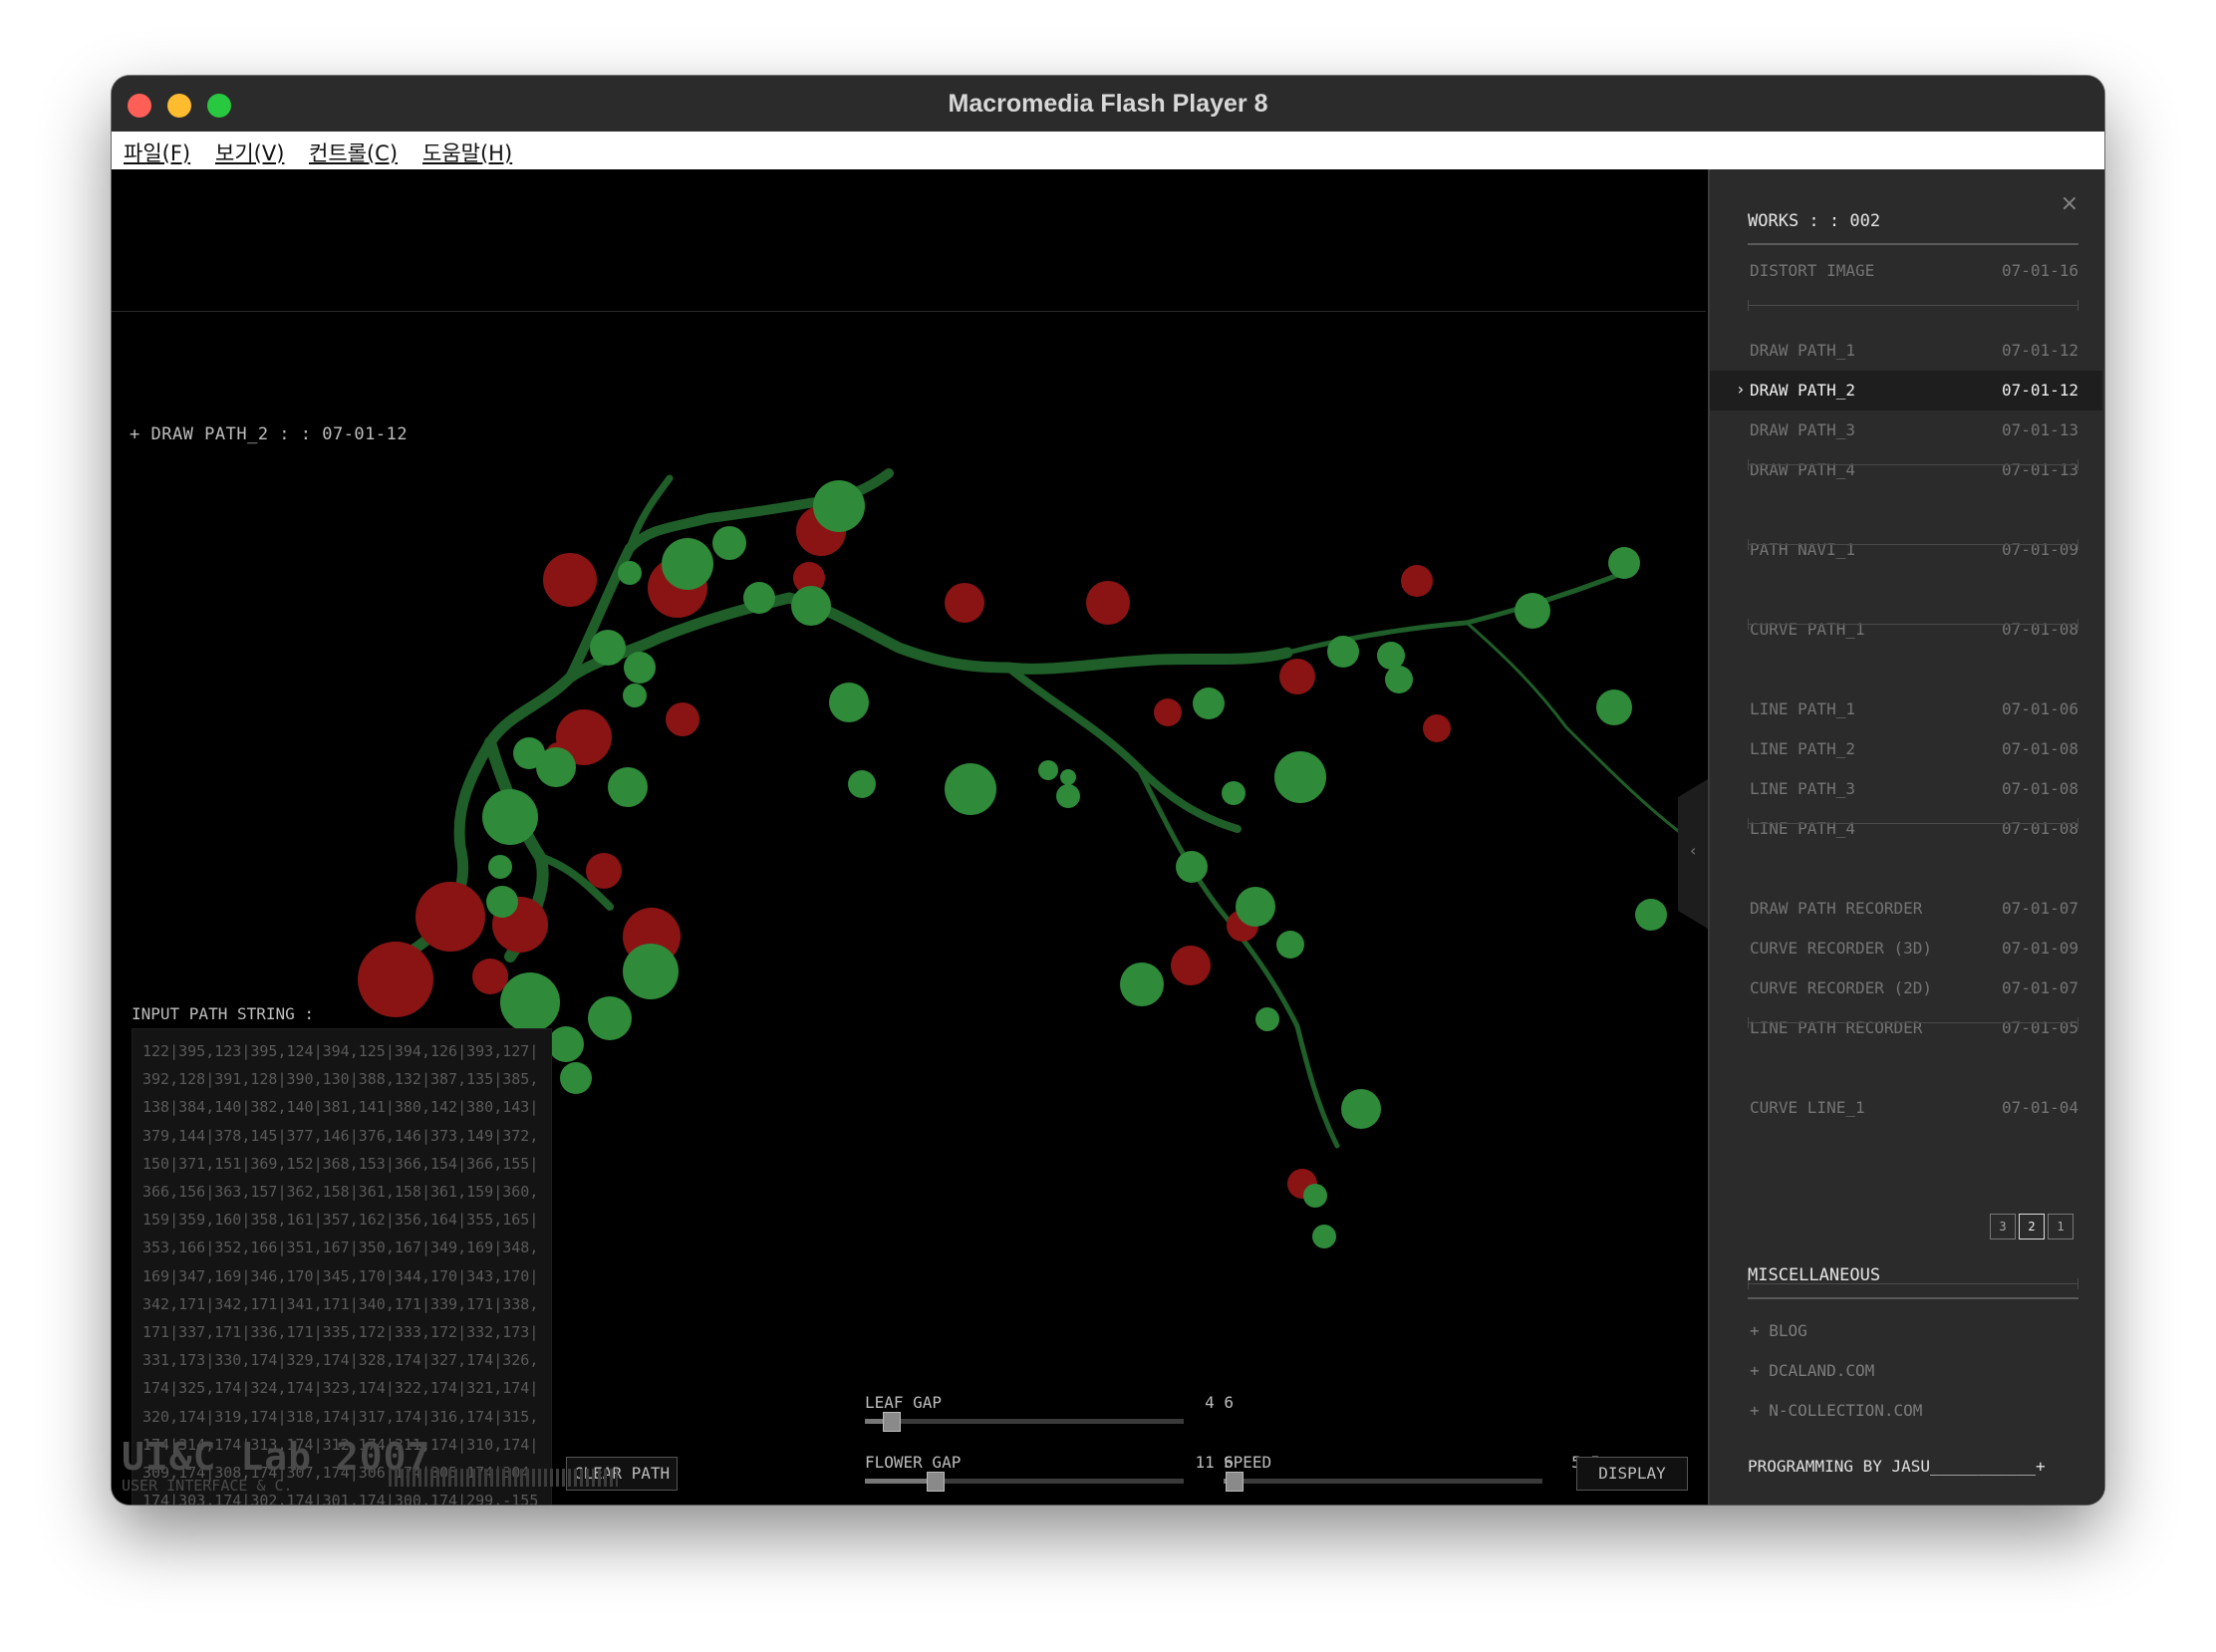 Image resolution: width=2216 pixels, height=1652 pixels. I want to click on leaf-gap-thumb, so click(892, 1422).